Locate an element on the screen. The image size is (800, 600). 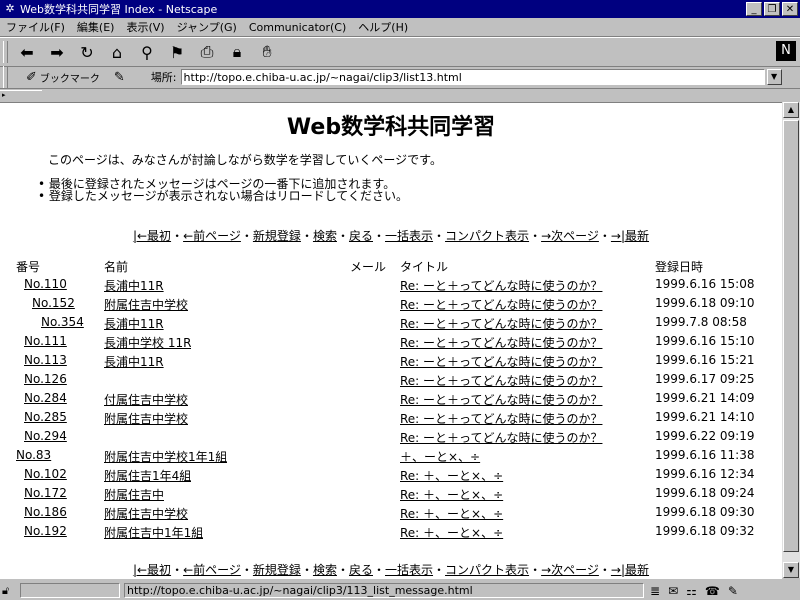
menu-go: ジャンプ(G) is located at coordinates (207, 27).